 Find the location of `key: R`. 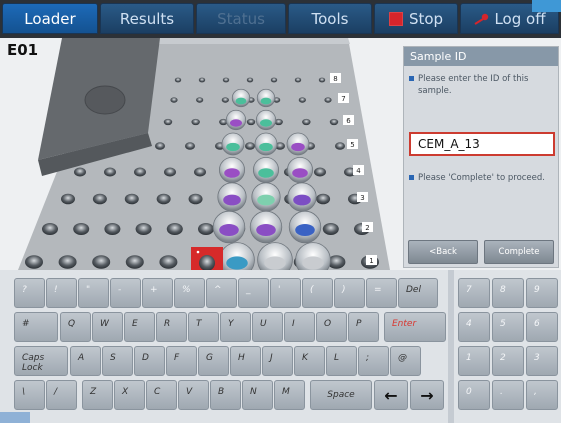

key: R is located at coordinates (171, 327).